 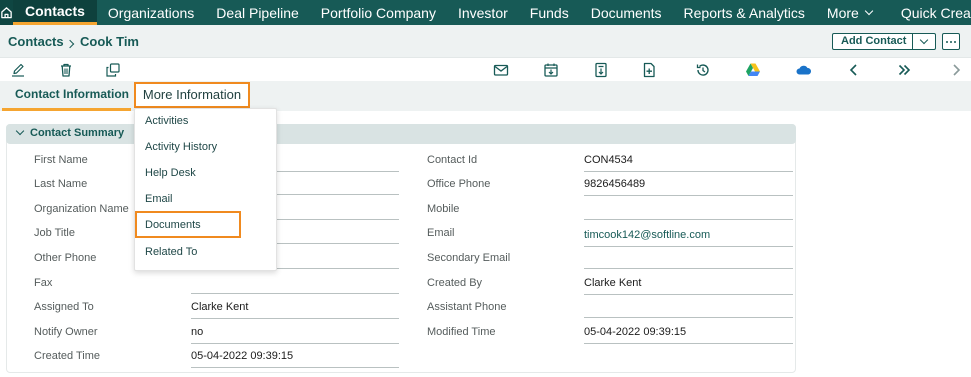 What do you see at coordinates (77, 133) in the screenshot?
I see `contact-summary-title: Contact Summary` at bounding box center [77, 133].